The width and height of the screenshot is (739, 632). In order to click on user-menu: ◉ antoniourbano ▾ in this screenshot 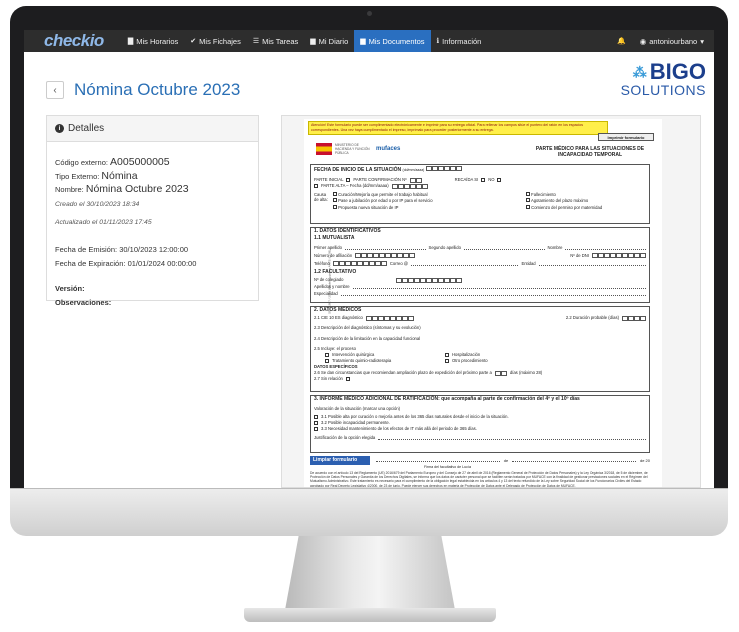, I will do `click(672, 41)`.